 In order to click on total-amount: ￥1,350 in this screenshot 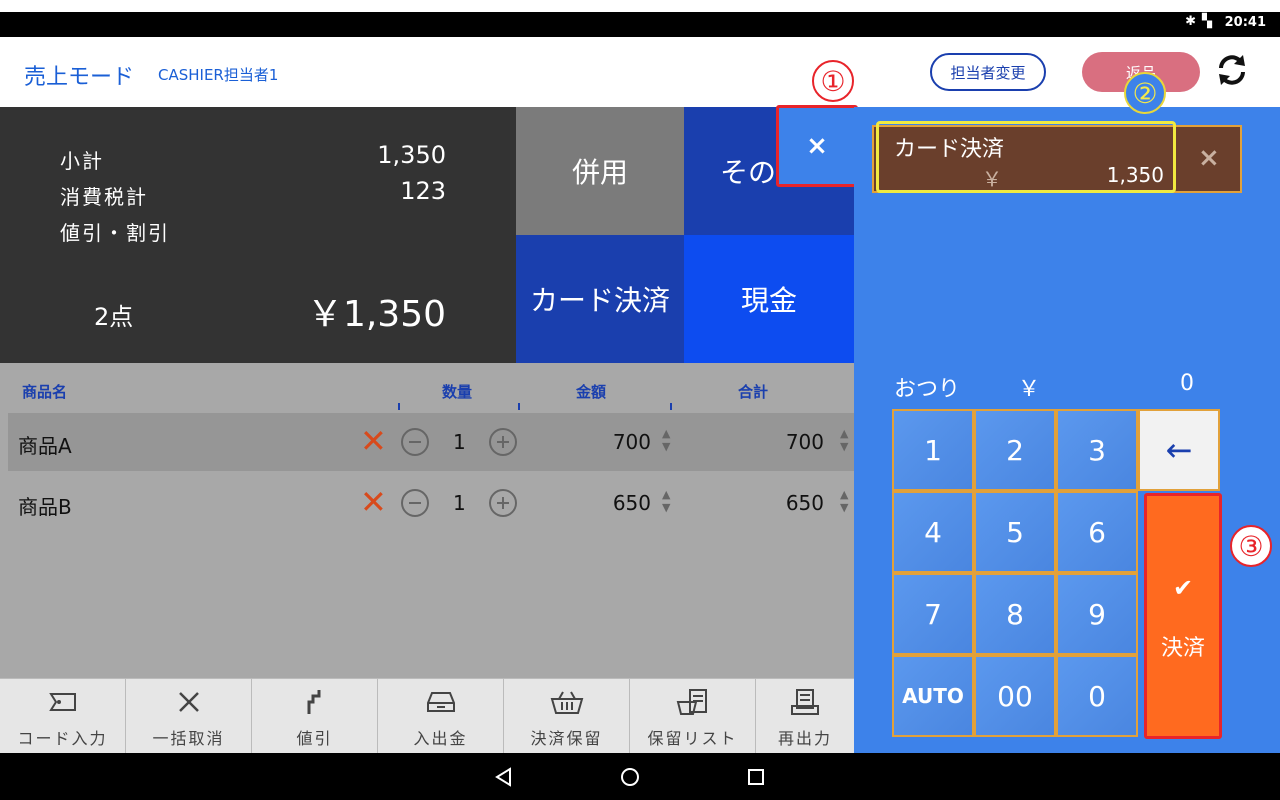, I will do `click(376, 314)`.